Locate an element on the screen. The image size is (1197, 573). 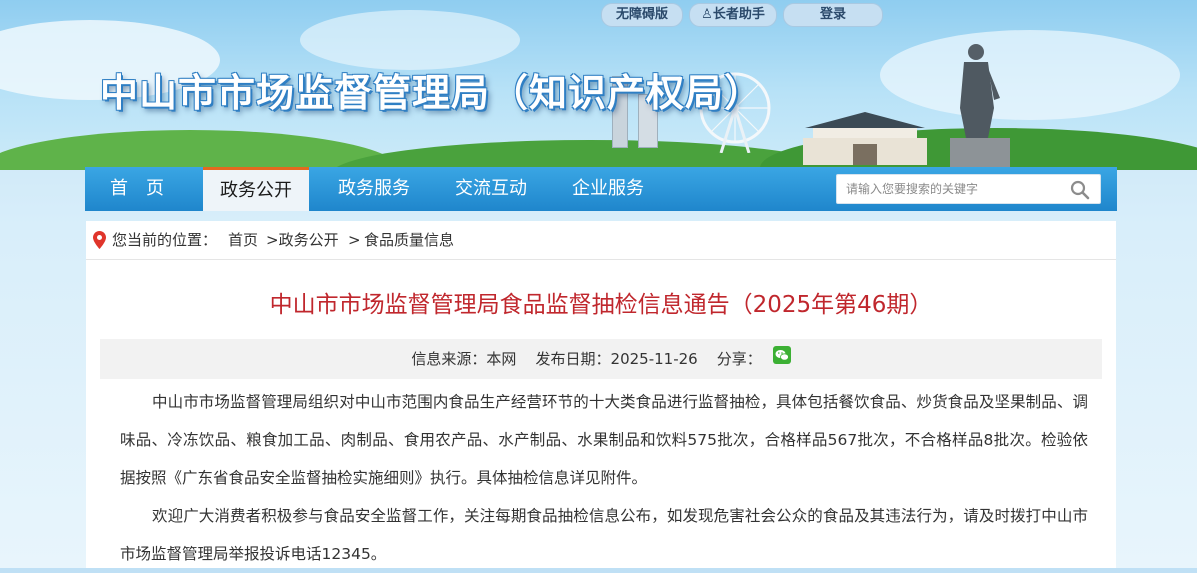
breadcrumb-home: 首页 is located at coordinates (243, 240).